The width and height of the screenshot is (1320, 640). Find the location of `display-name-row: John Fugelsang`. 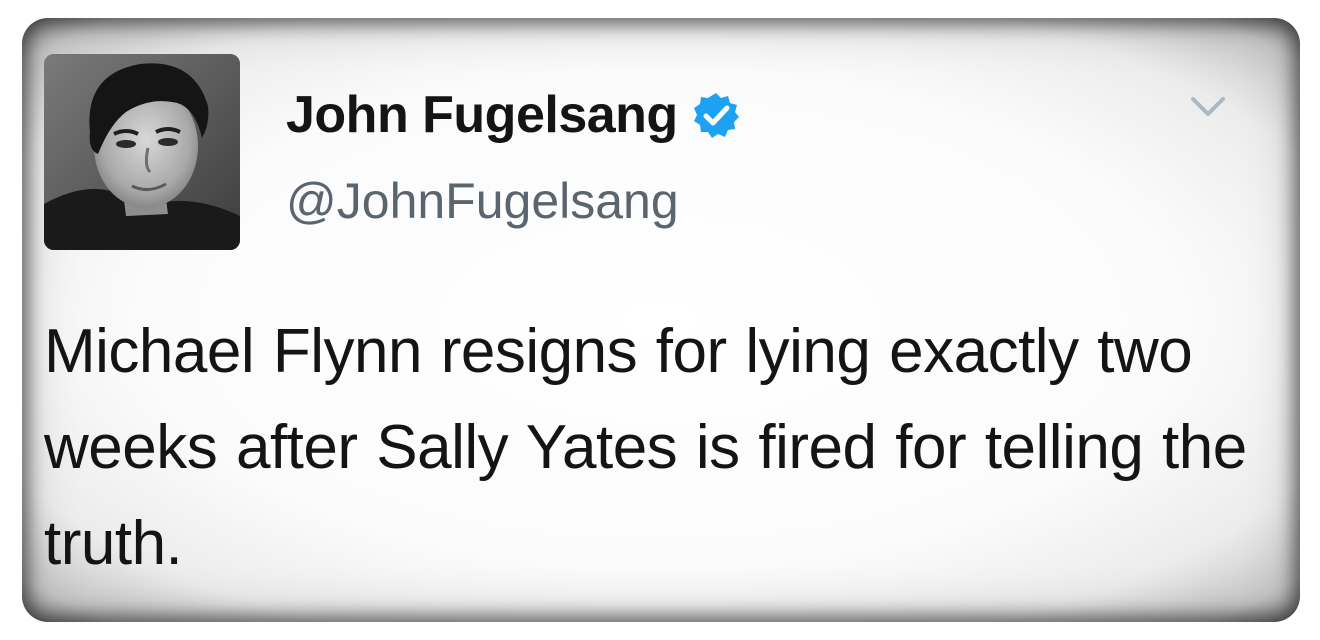

display-name-row: John Fugelsang is located at coordinates (513, 115).